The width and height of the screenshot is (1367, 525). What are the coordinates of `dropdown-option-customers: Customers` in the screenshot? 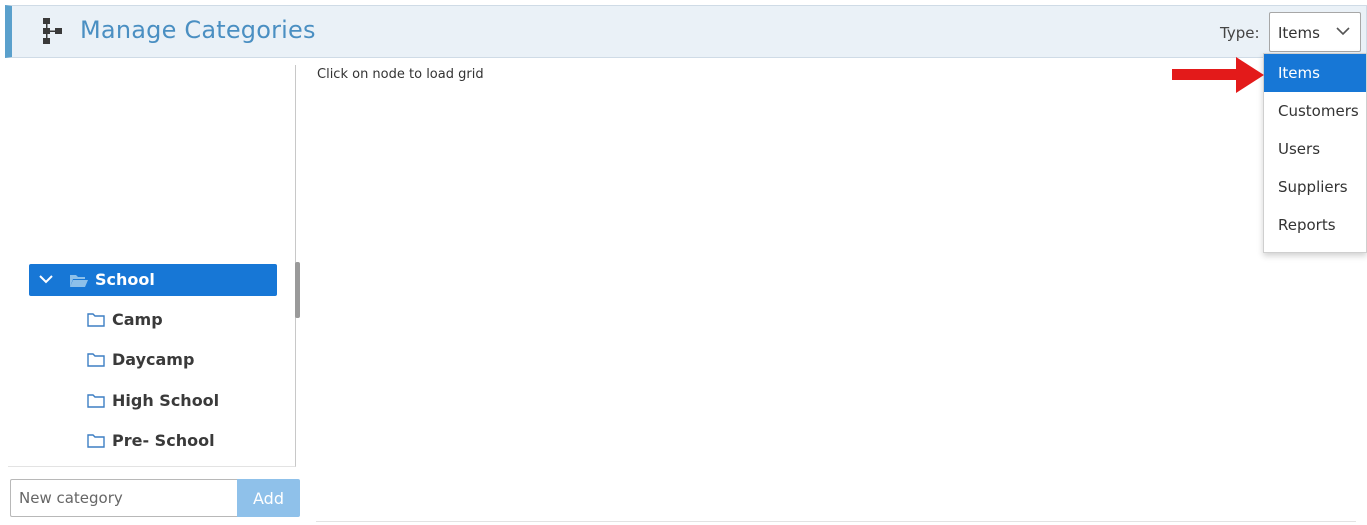 It's located at (1315, 111).